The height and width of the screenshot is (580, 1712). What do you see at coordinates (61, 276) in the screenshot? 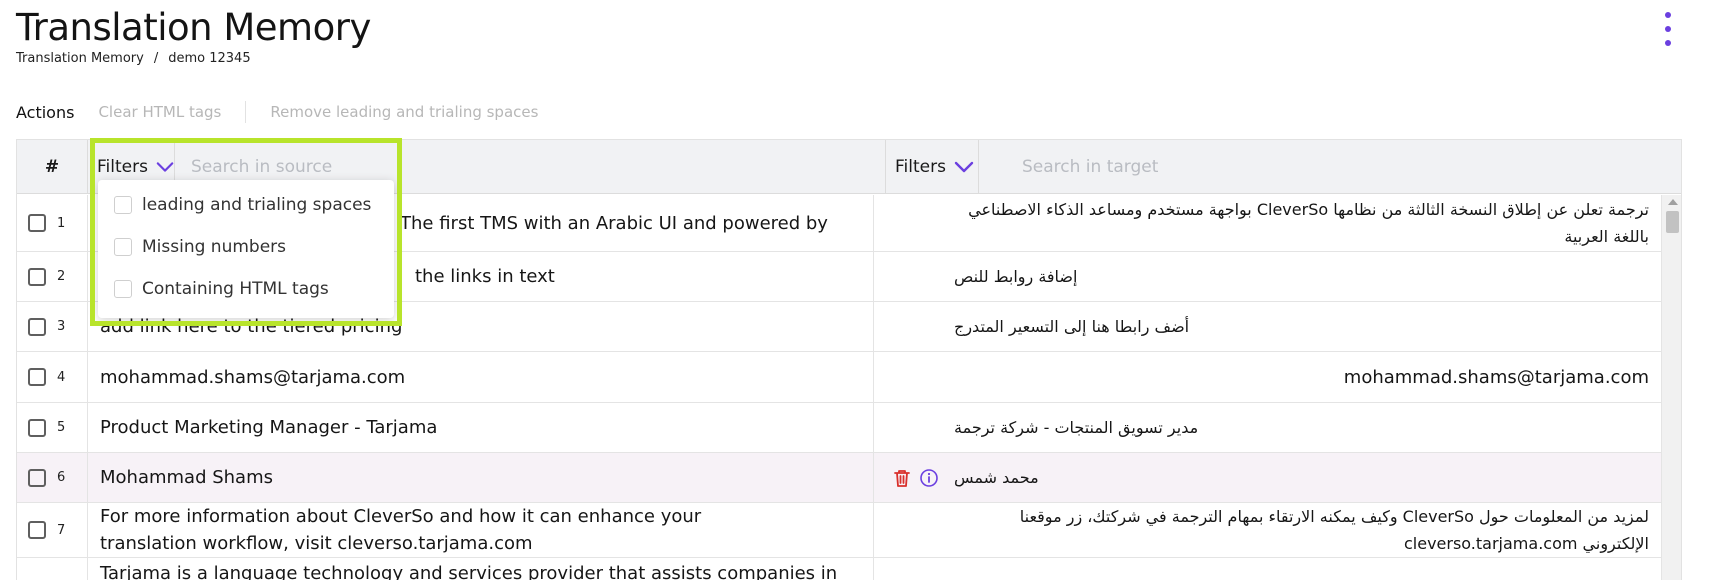
I see `row-number: 2` at bounding box center [61, 276].